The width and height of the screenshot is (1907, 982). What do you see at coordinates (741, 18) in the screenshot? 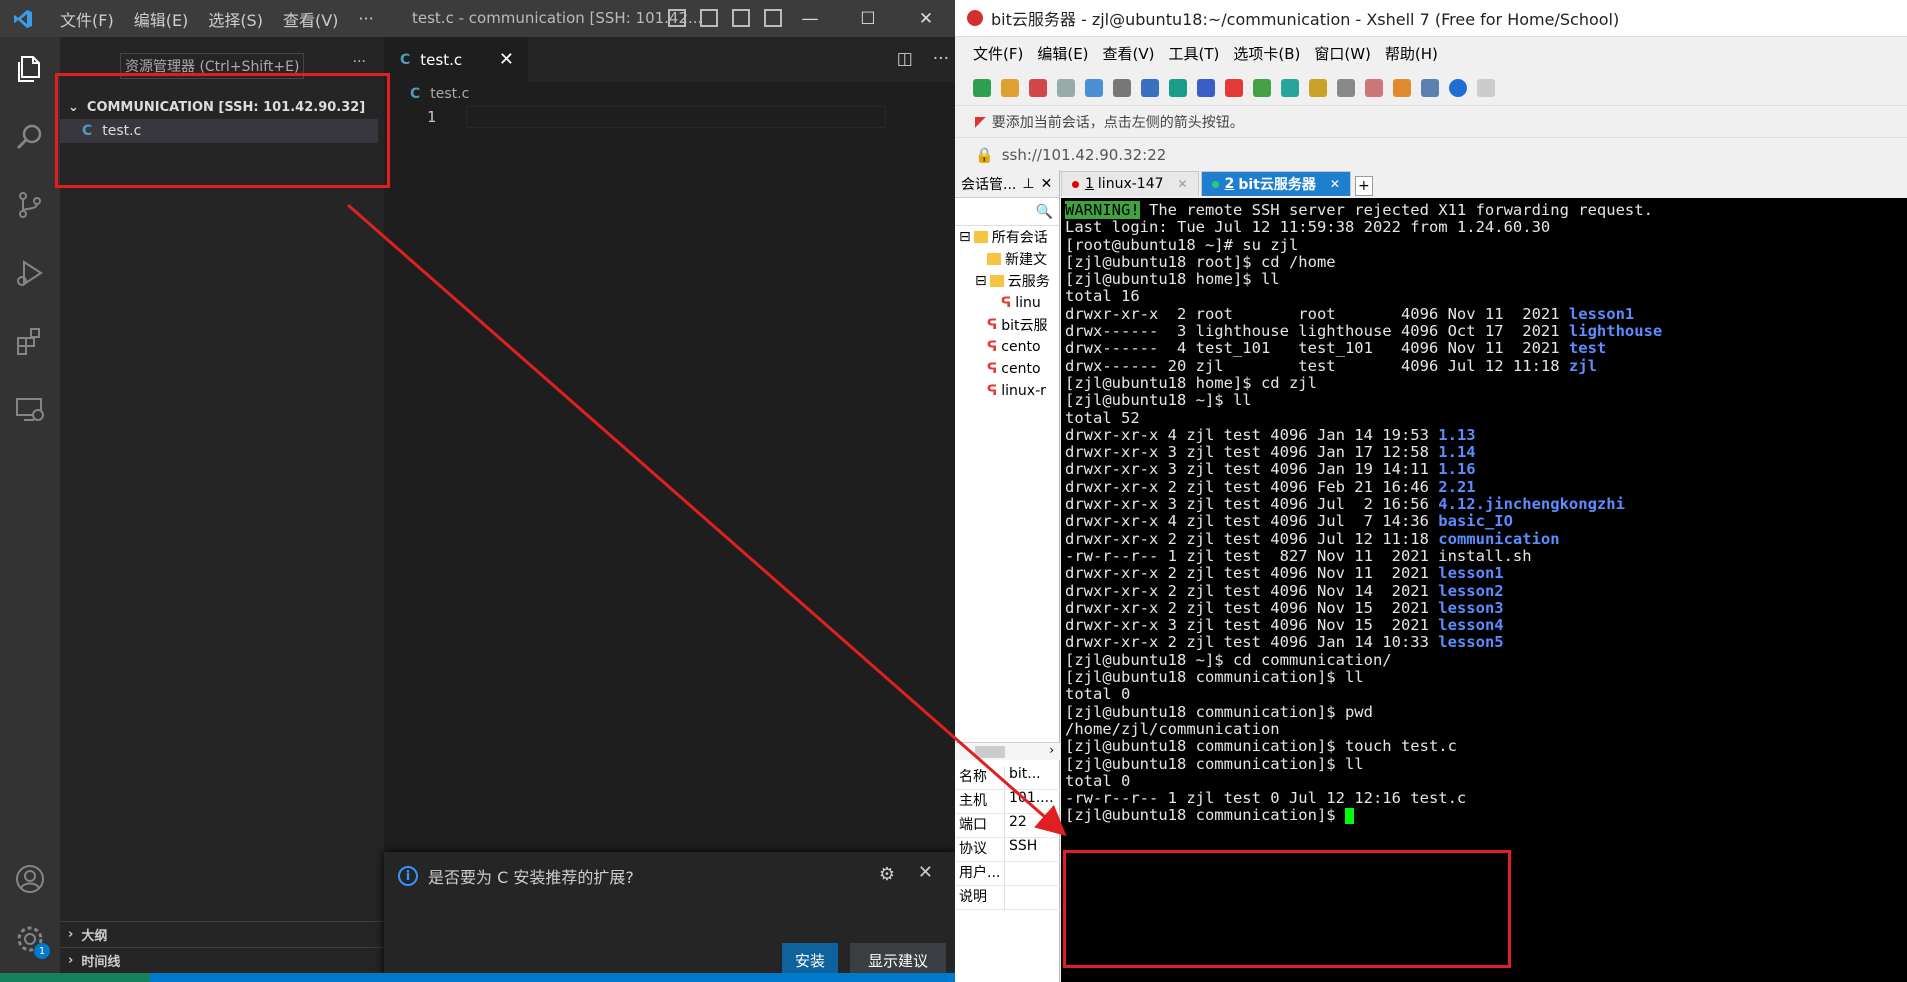
I see `toggle-secondary-sidebar-icon` at bounding box center [741, 18].